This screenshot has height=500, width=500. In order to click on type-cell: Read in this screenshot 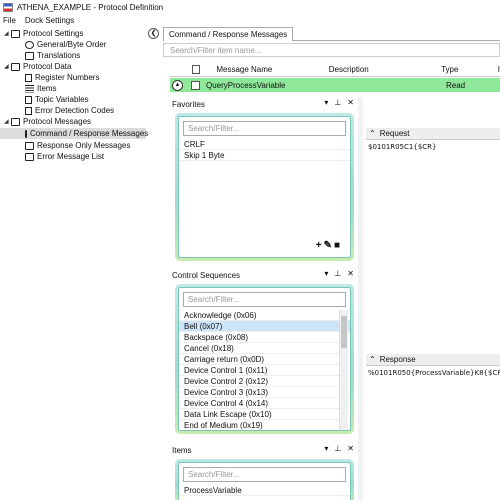, I will do `click(456, 85)`.